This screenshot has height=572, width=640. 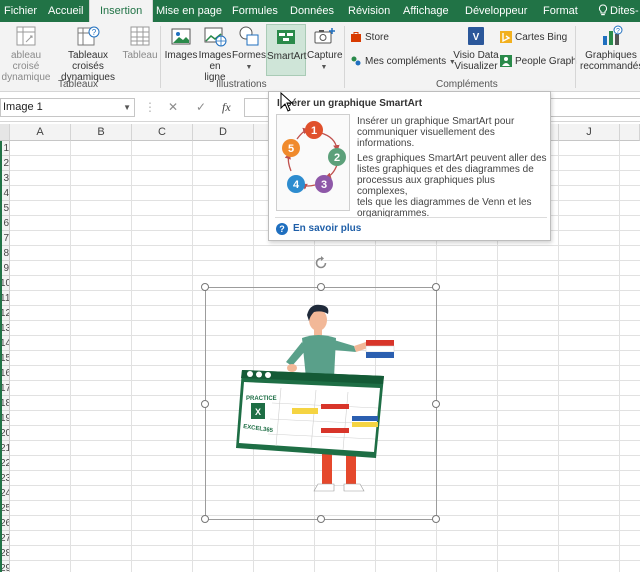 I want to click on tell-me-box: Dites-, so click(x=618, y=11).